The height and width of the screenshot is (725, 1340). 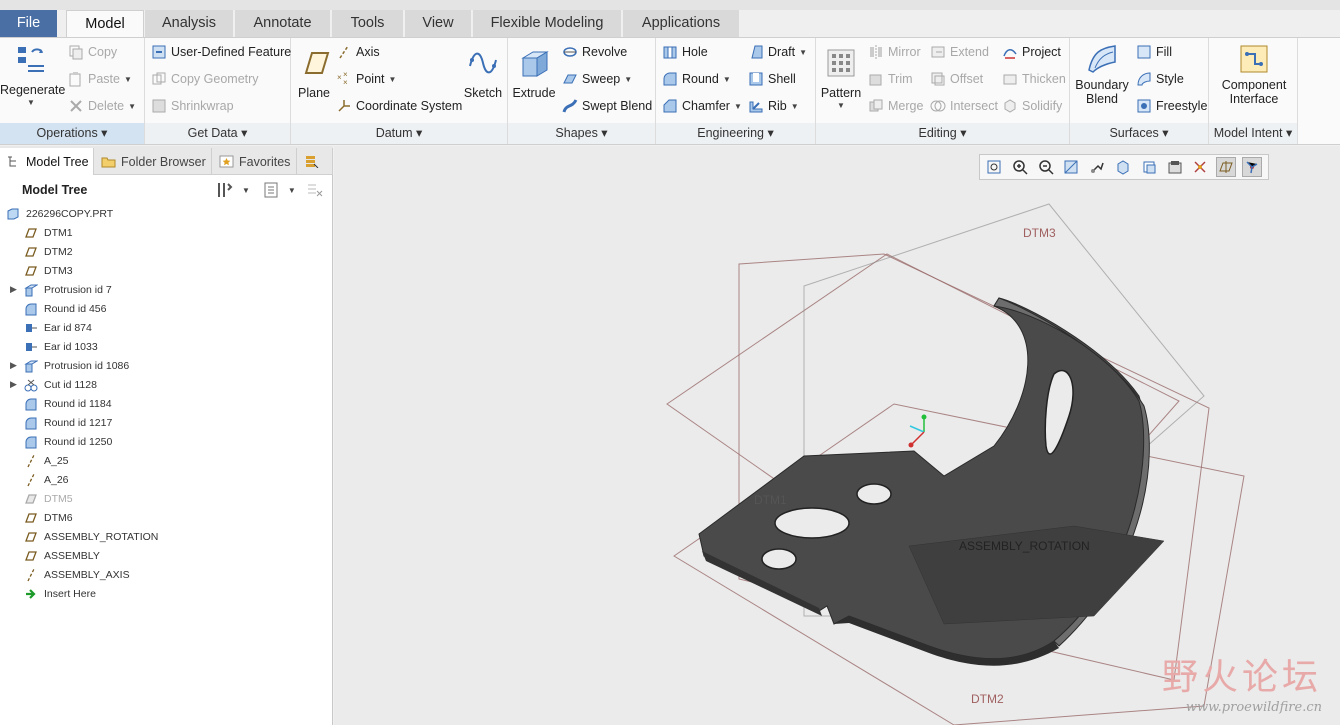 What do you see at coordinates (1032, 106) in the screenshot?
I see `solidify-button: Solidify` at bounding box center [1032, 106].